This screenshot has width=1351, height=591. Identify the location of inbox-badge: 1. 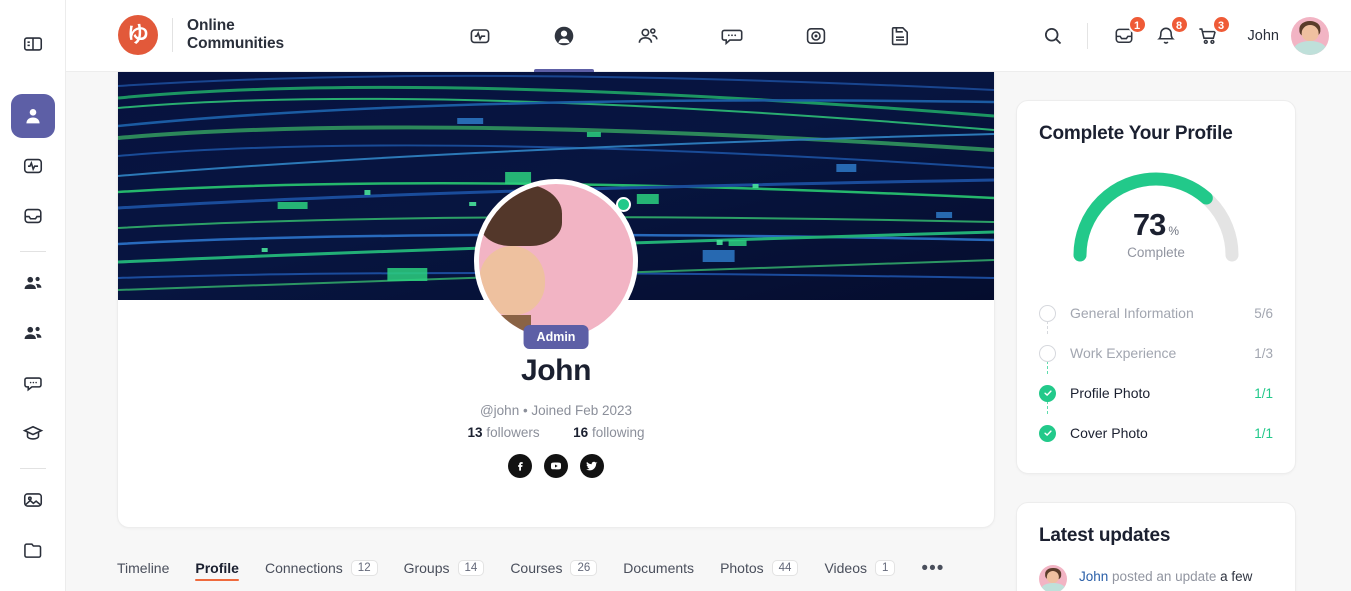
(1137, 24).